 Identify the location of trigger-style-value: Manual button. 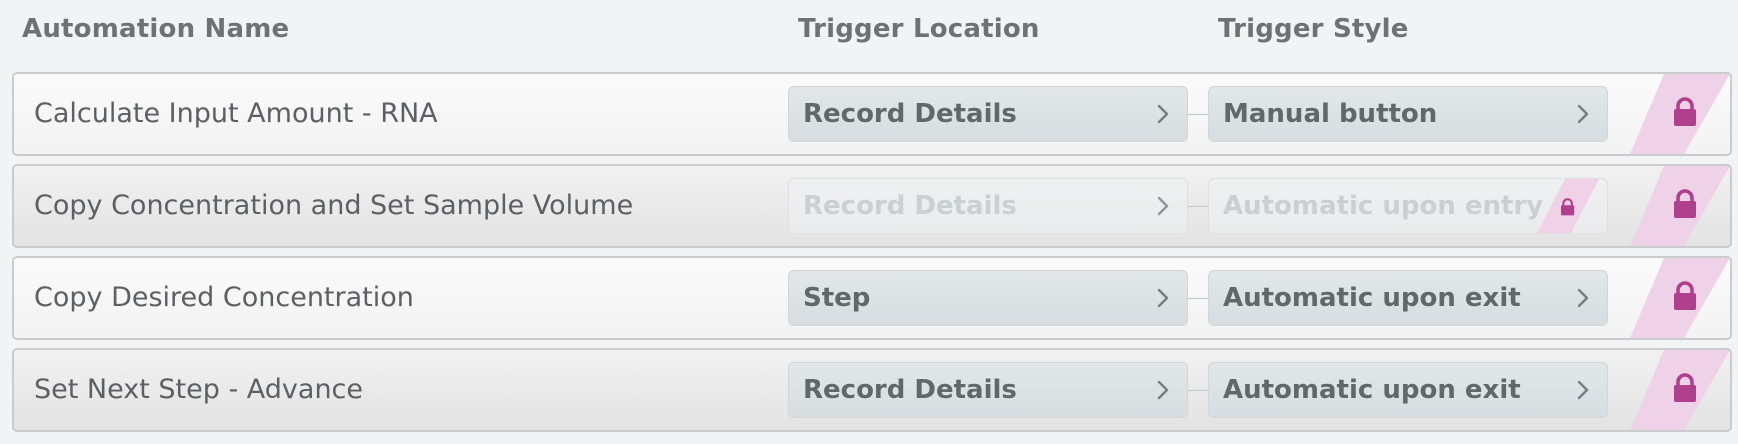
(1330, 114).